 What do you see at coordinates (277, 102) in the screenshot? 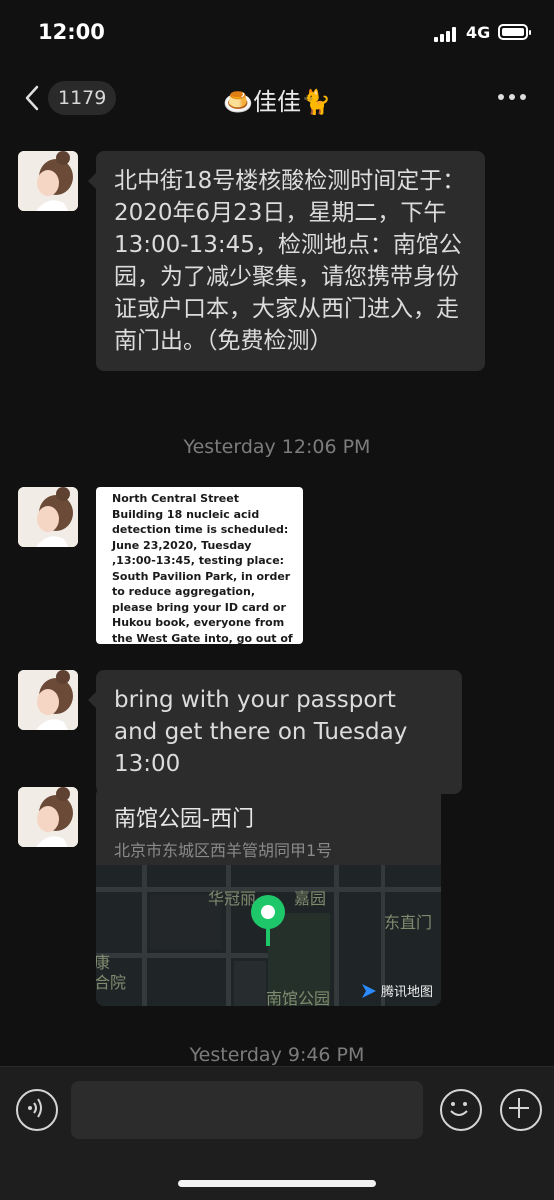
I see `chat-title: 🍮佳佳🐈` at bounding box center [277, 102].